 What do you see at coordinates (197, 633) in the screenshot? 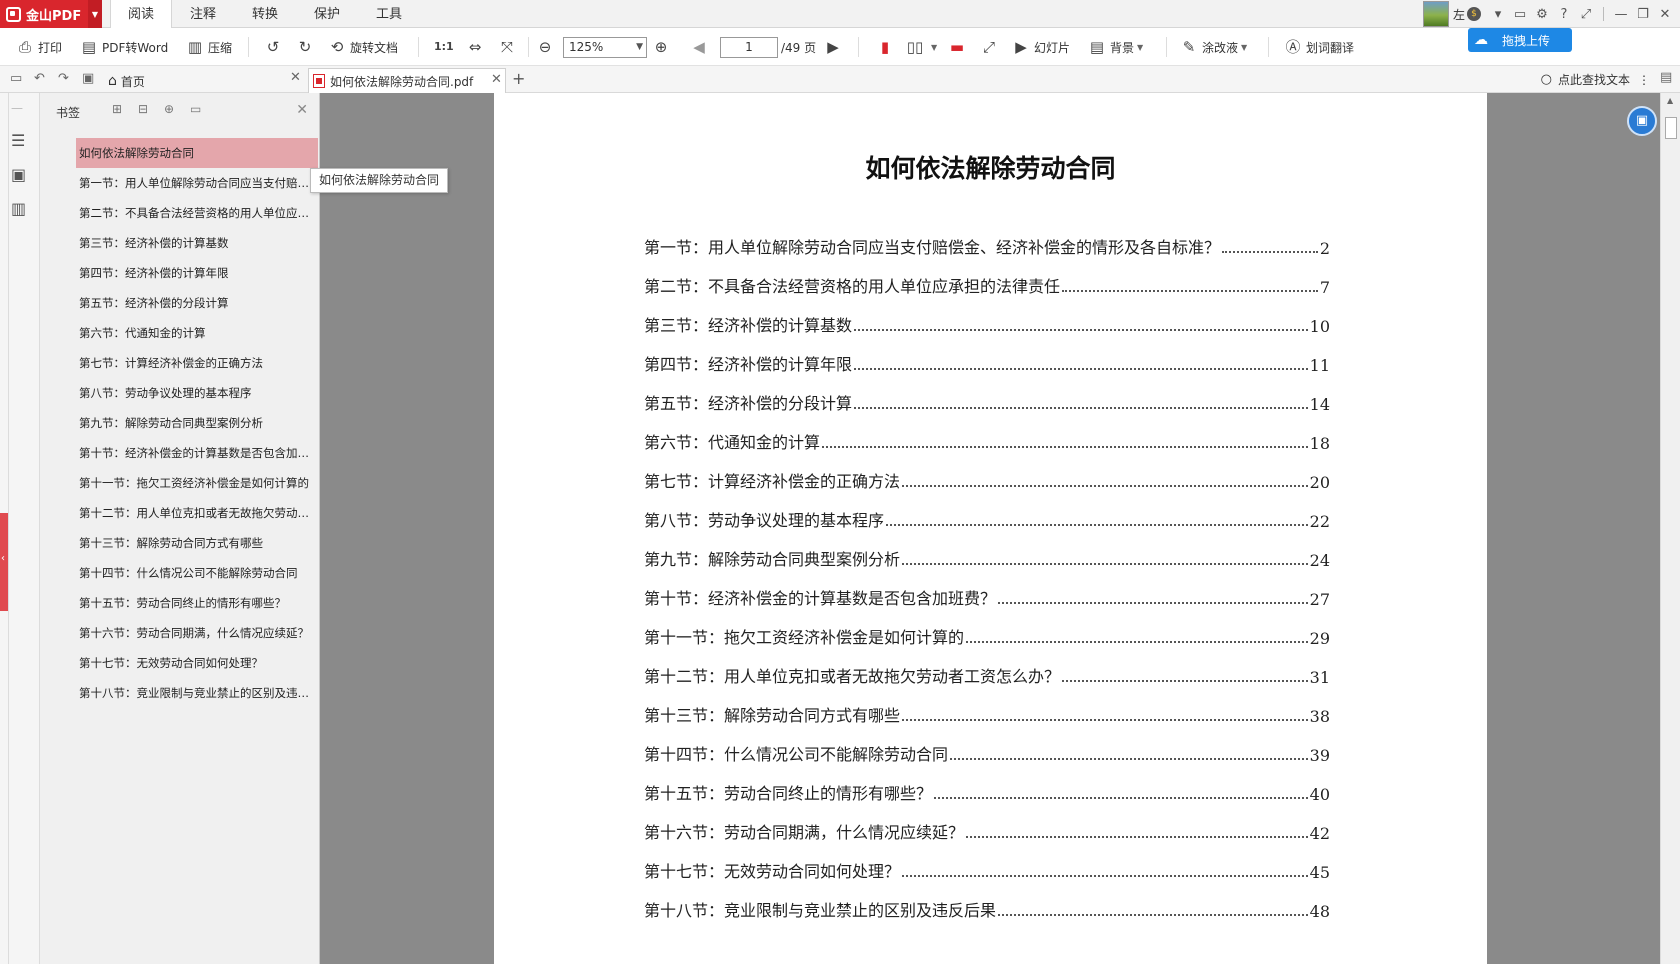
I see `list-item: 第十六节：劳动合同期满，什么情况应续延？` at bounding box center [197, 633].